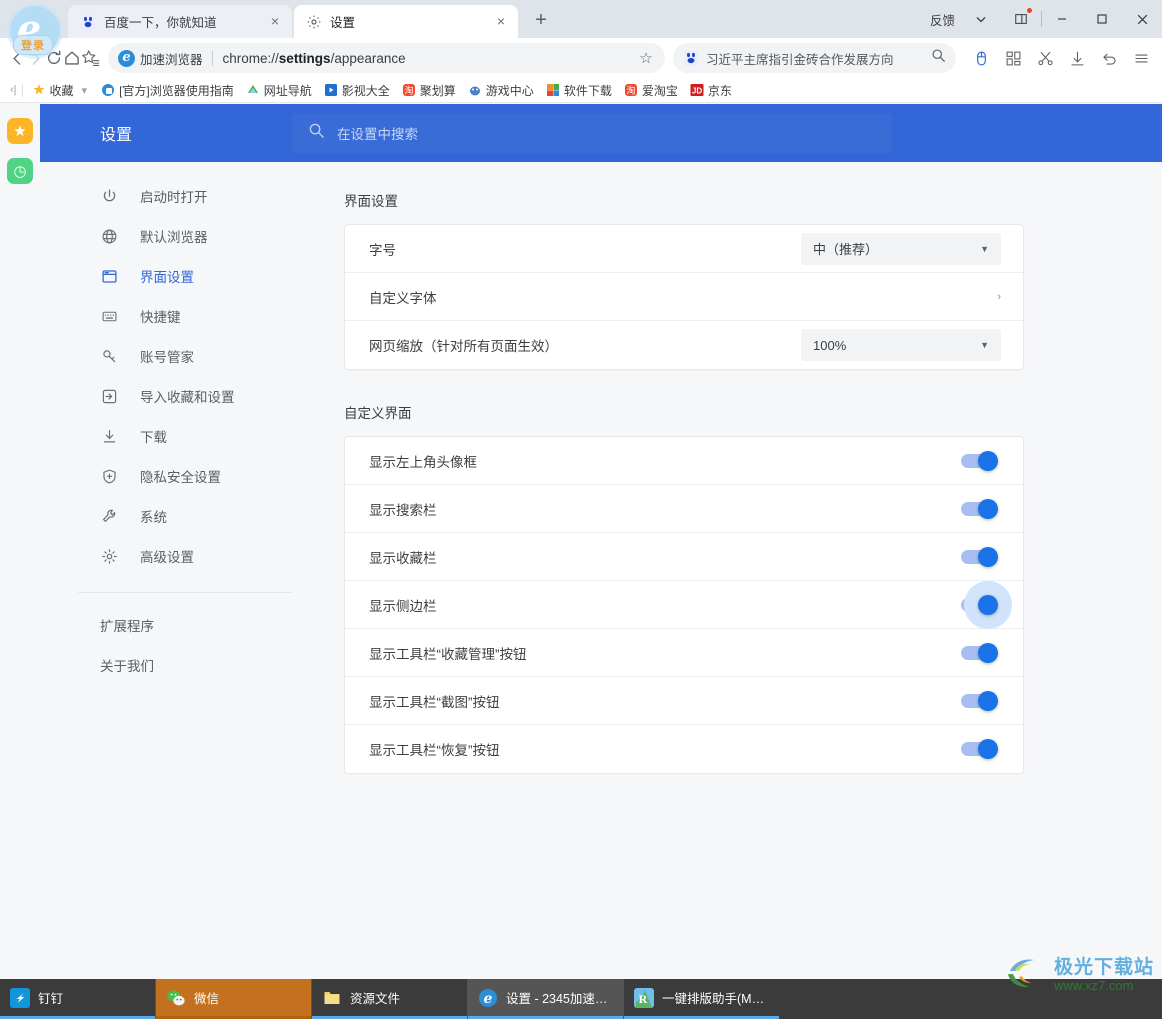 The width and height of the screenshot is (1162, 1019). I want to click on download-icon, so click(1077, 58).